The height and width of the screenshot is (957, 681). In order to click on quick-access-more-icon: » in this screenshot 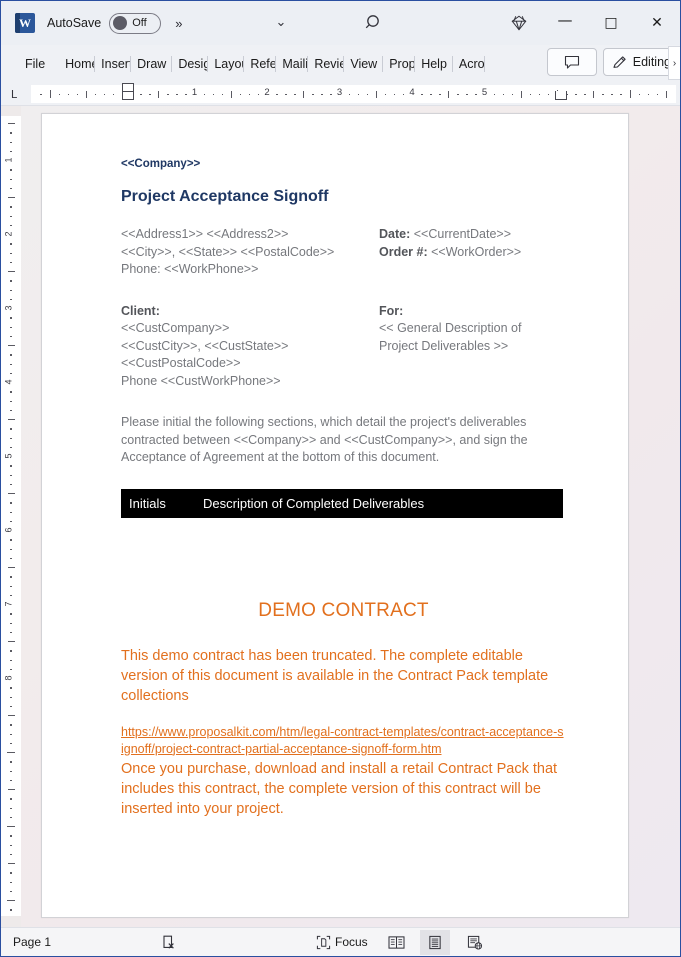, I will do `click(178, 23)`.